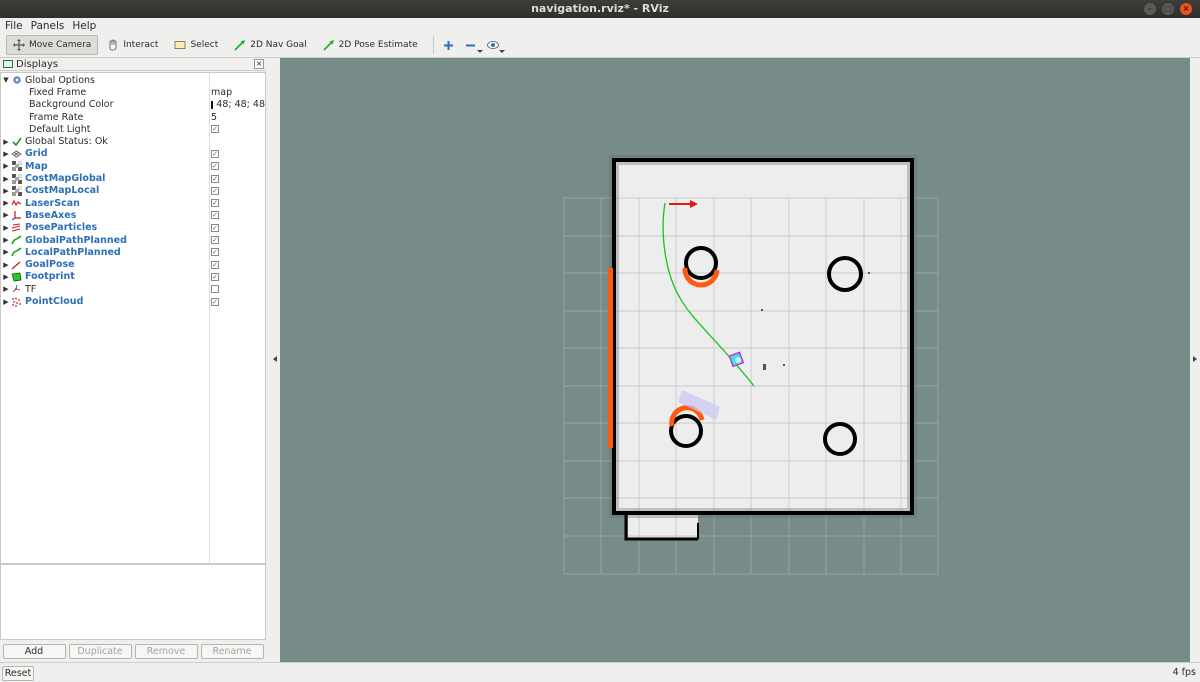 The image size is (1200, 682). I want to click on display-item-pointcloud: ▶ PointCloud ✓, so click(133, 301).